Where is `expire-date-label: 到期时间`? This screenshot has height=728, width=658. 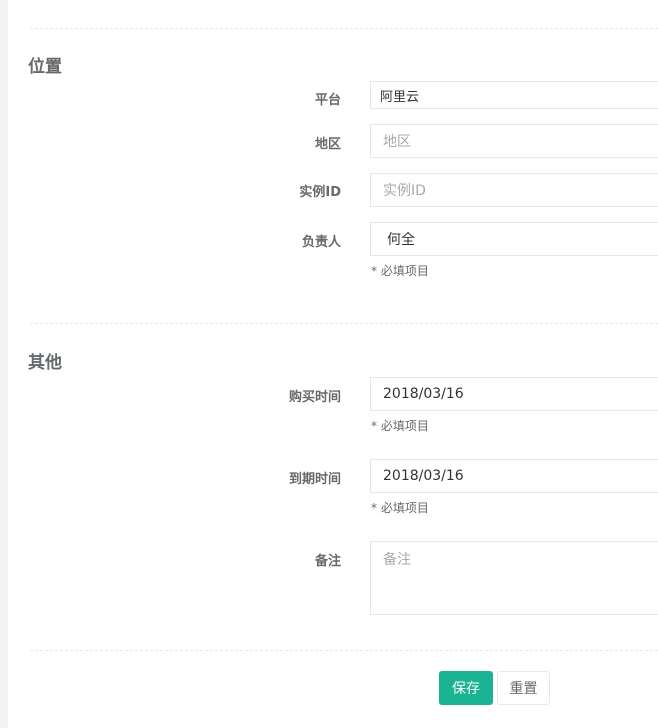 expire-date-label: 到期时间 is located at coordinates (314, 479).